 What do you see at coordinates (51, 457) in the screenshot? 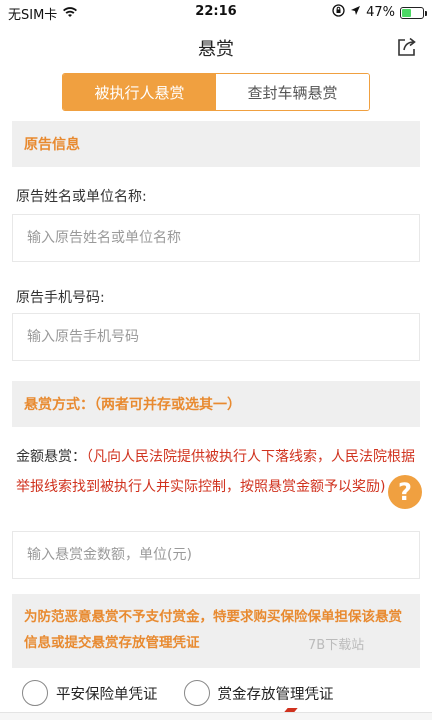
I see `amount-reward-label: 金额悬赏：` at bounding box center [51, 457].